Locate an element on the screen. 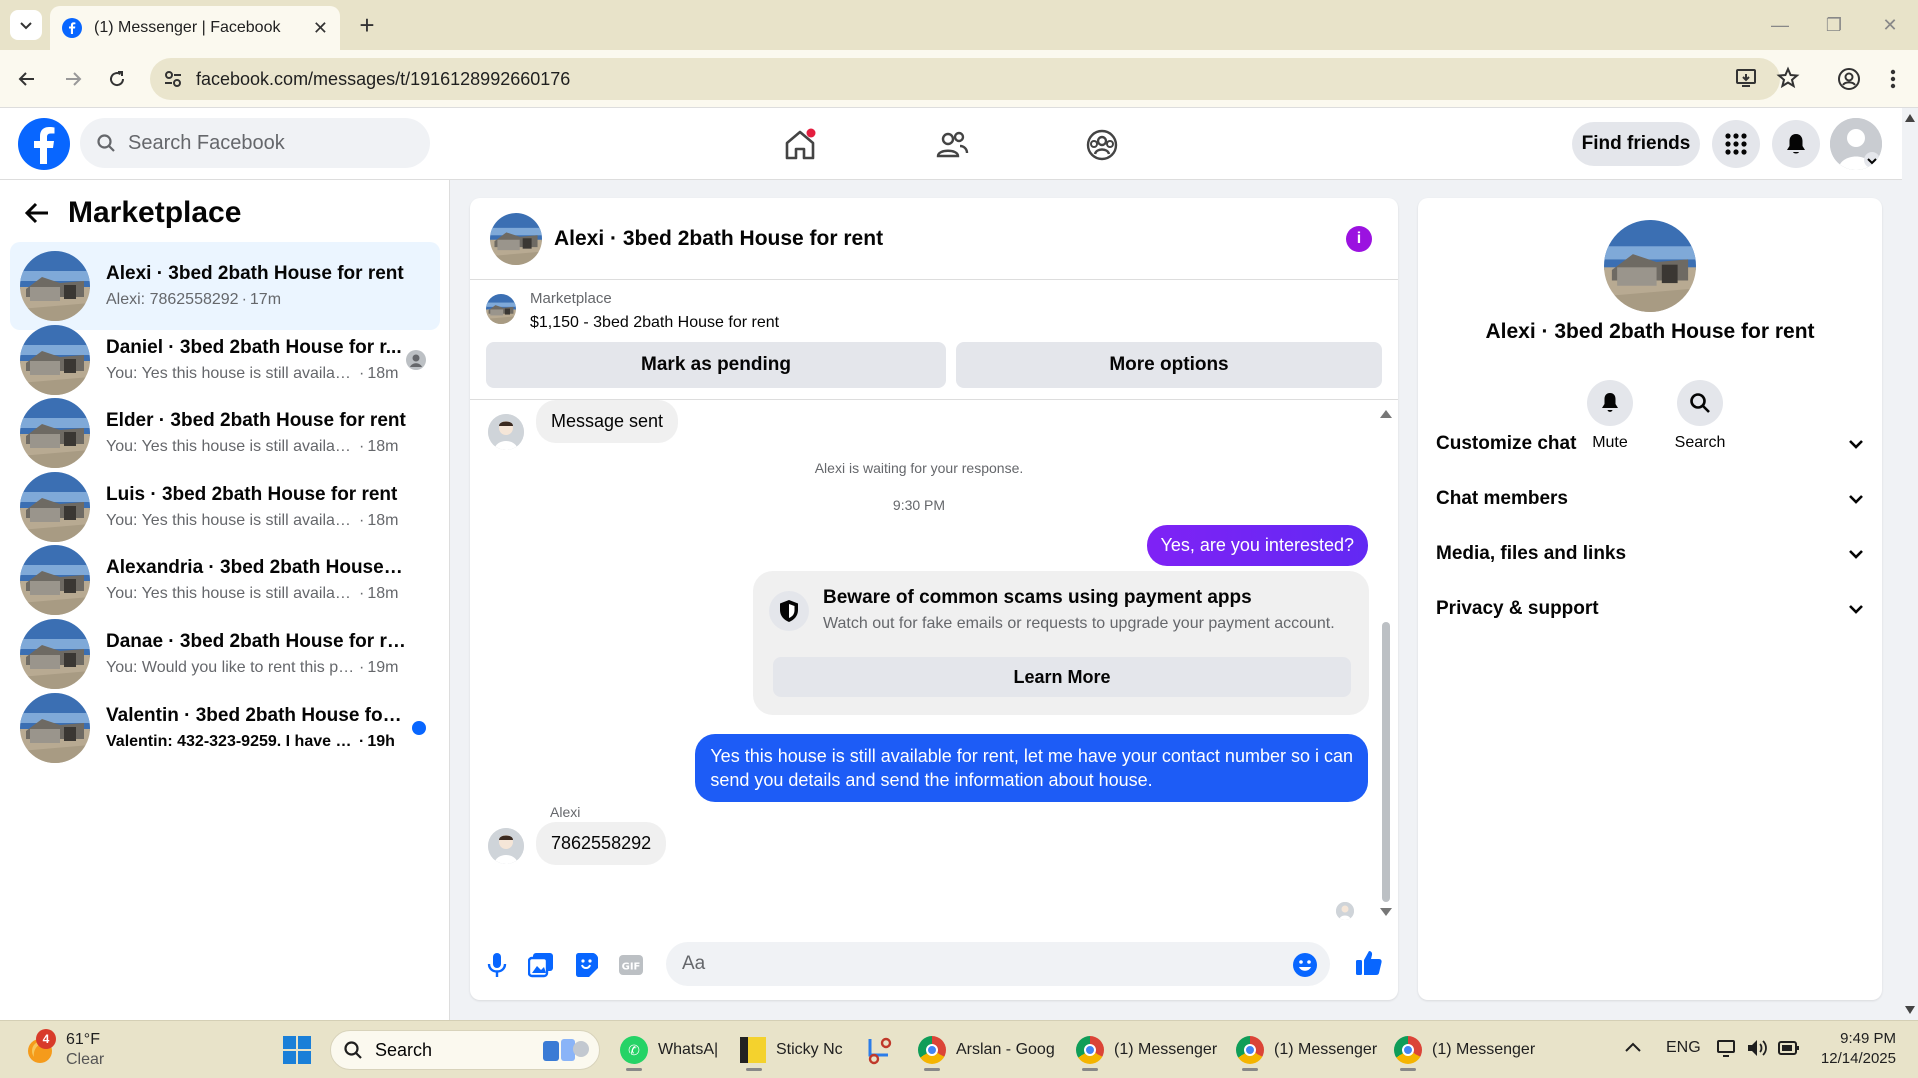  conversation-time: 19h is located at coordinates (381, 741).